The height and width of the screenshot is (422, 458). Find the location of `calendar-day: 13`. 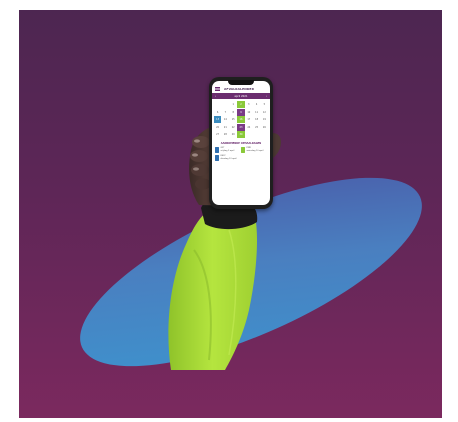

calendar-day: 13 is located at coordinates (218, 120).